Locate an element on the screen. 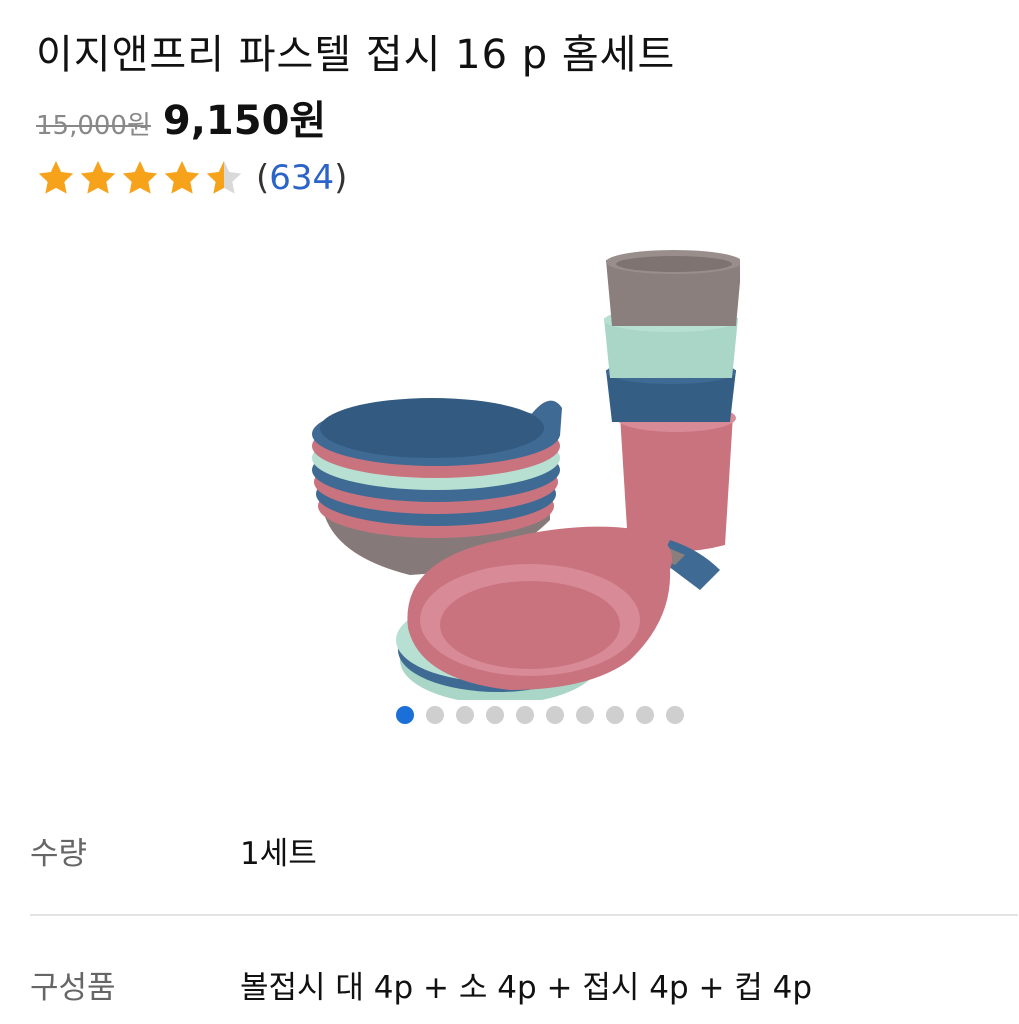 The image size is (1019, 1024). quantity-value: 1세트 is located at coordinates (278, 854).